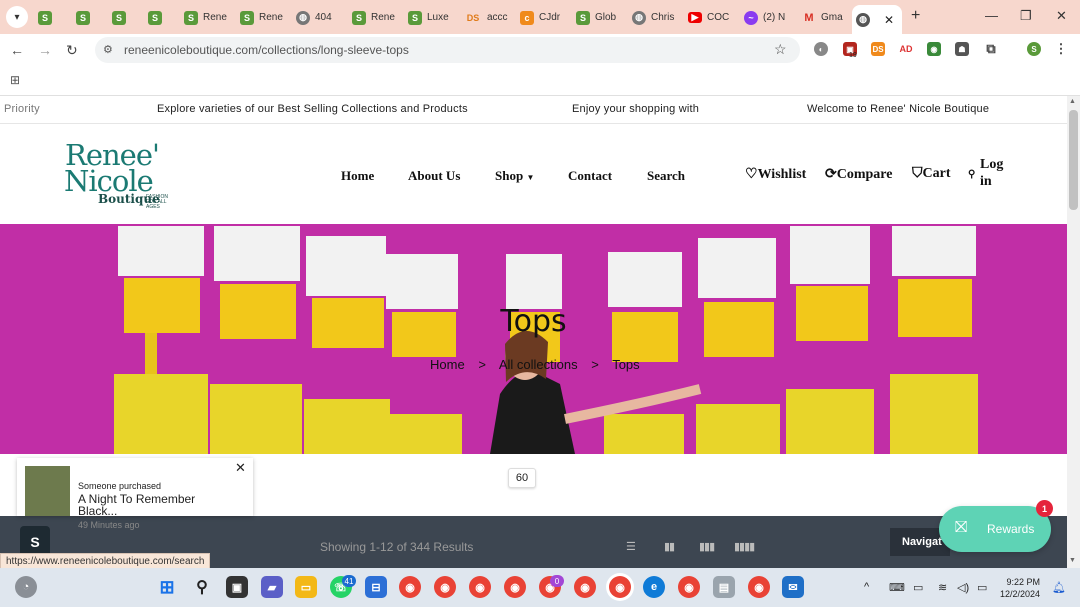 Image resolution: width=1080 pixels, height=607 pixels. I want to click on grid-2-view-icon: ▮▮, so click(669, 546).